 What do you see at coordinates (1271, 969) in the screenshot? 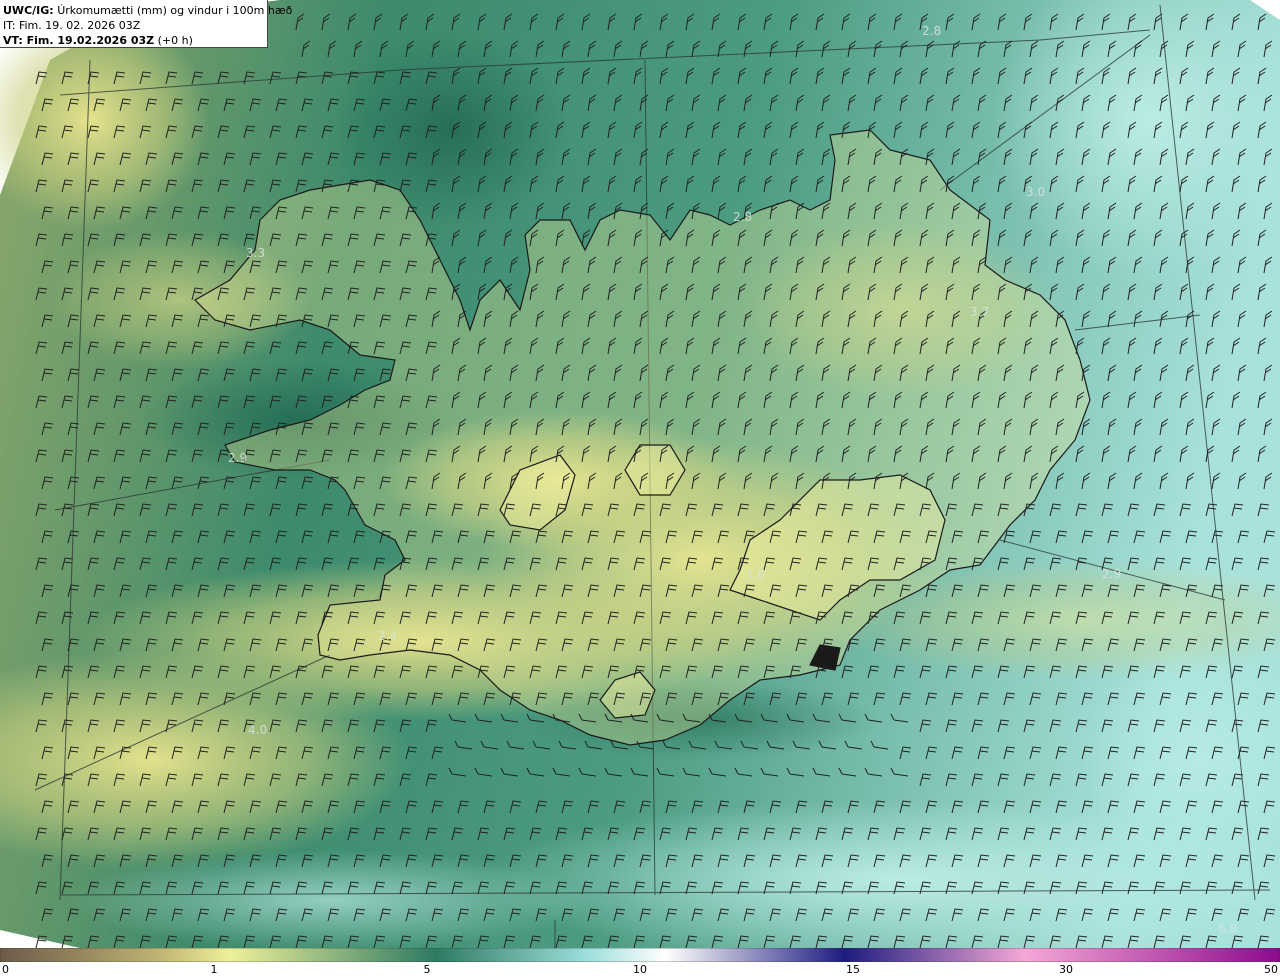
I see `colorbar-tick: 50` at bounding box center [1271, 969].